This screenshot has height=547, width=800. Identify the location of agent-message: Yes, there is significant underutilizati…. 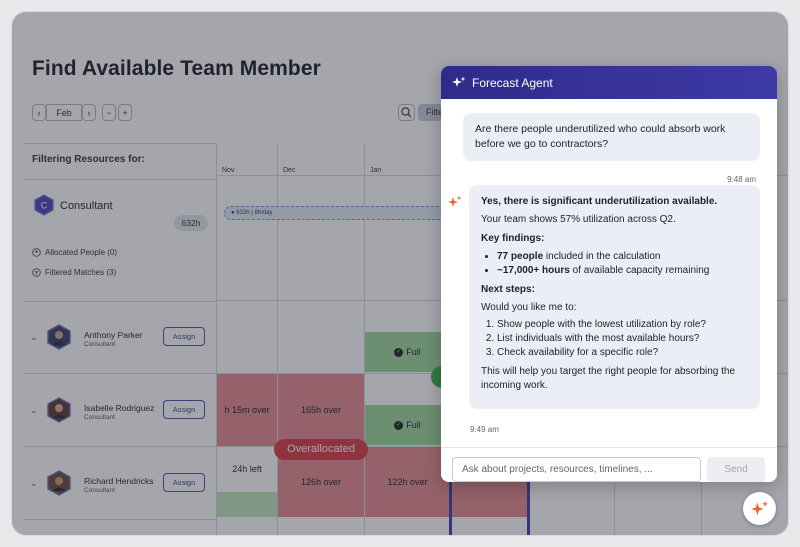
(614, 297).